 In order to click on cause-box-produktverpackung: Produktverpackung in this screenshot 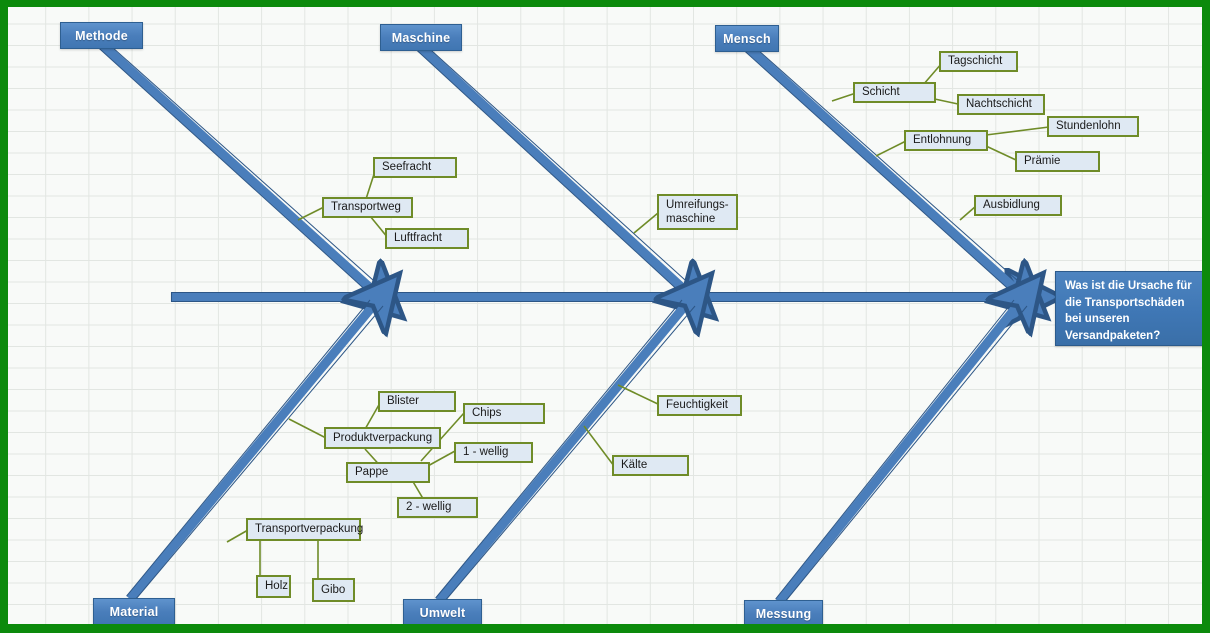, I will do `click(382, 438)`.